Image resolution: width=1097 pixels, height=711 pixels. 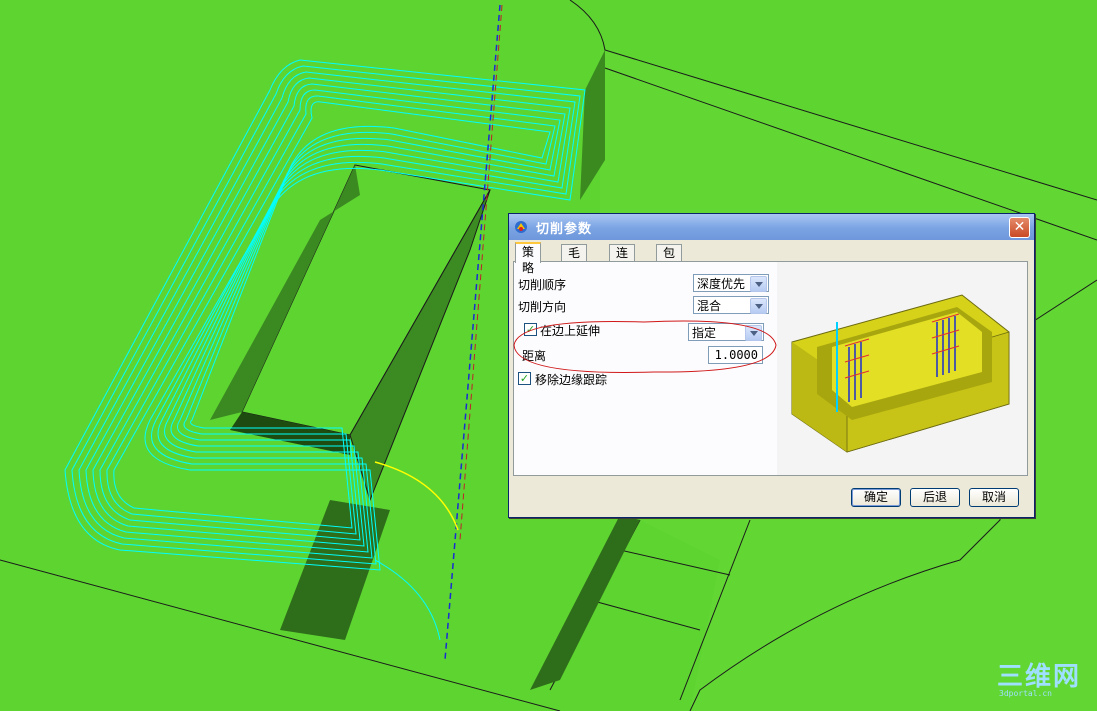 I want to click on back-button: 后退, so click(x=935, y=497).